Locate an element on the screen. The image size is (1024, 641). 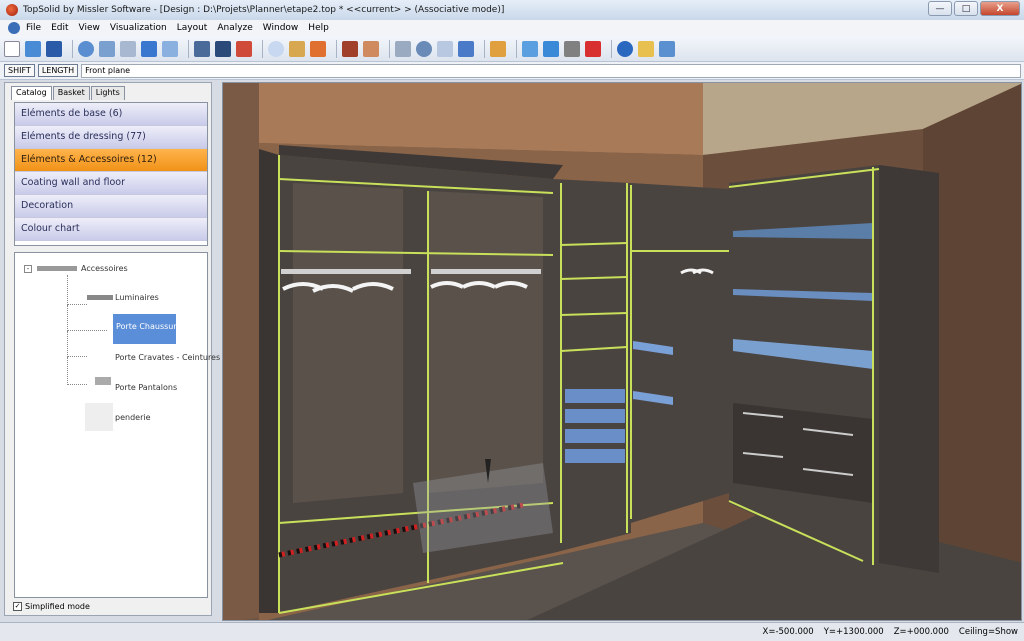
tree-item-selected: Porte Chaussures is located at coordinates (149, 329).